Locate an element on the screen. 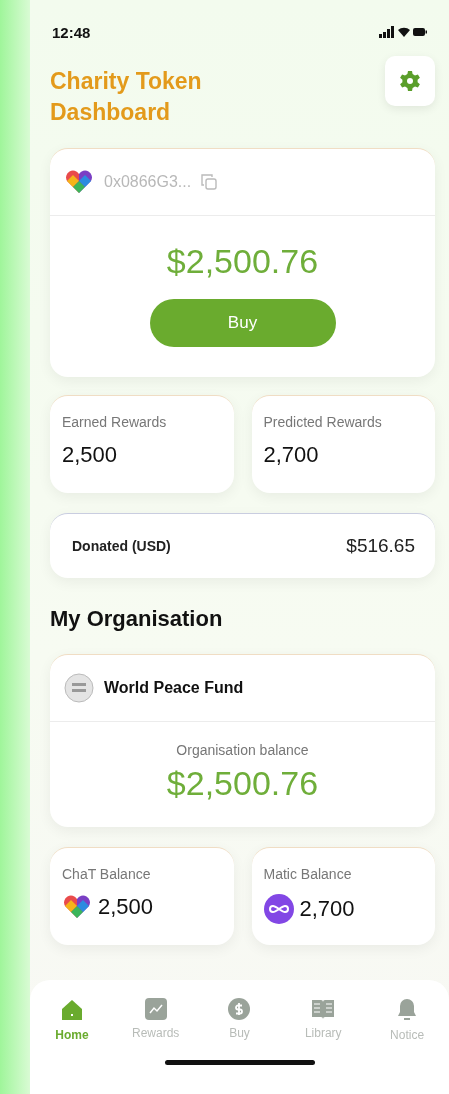  rewards-value: 2,500 is located at coordinates (90, 455).